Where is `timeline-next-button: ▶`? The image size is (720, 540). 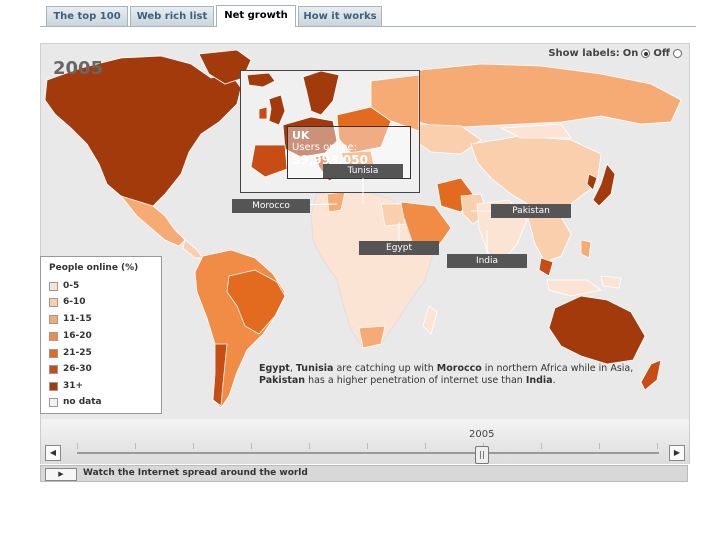
timeline-next-button: ▶ is located at coordinates (677, 453).